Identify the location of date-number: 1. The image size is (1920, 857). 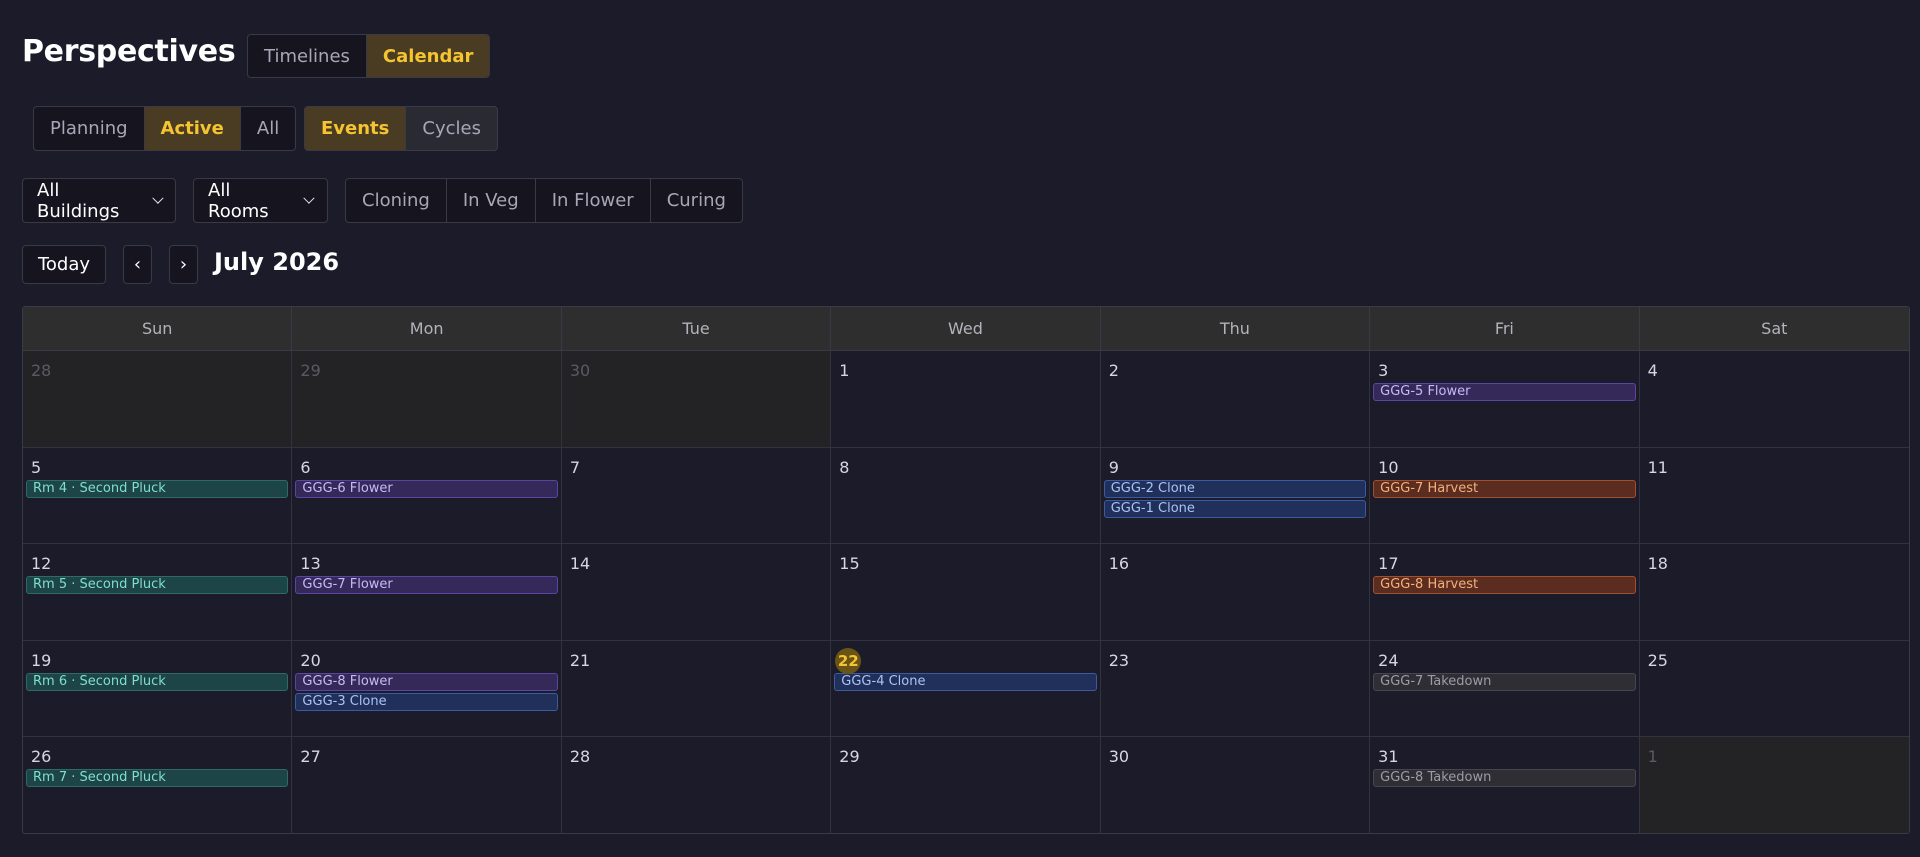
(1774, 758).